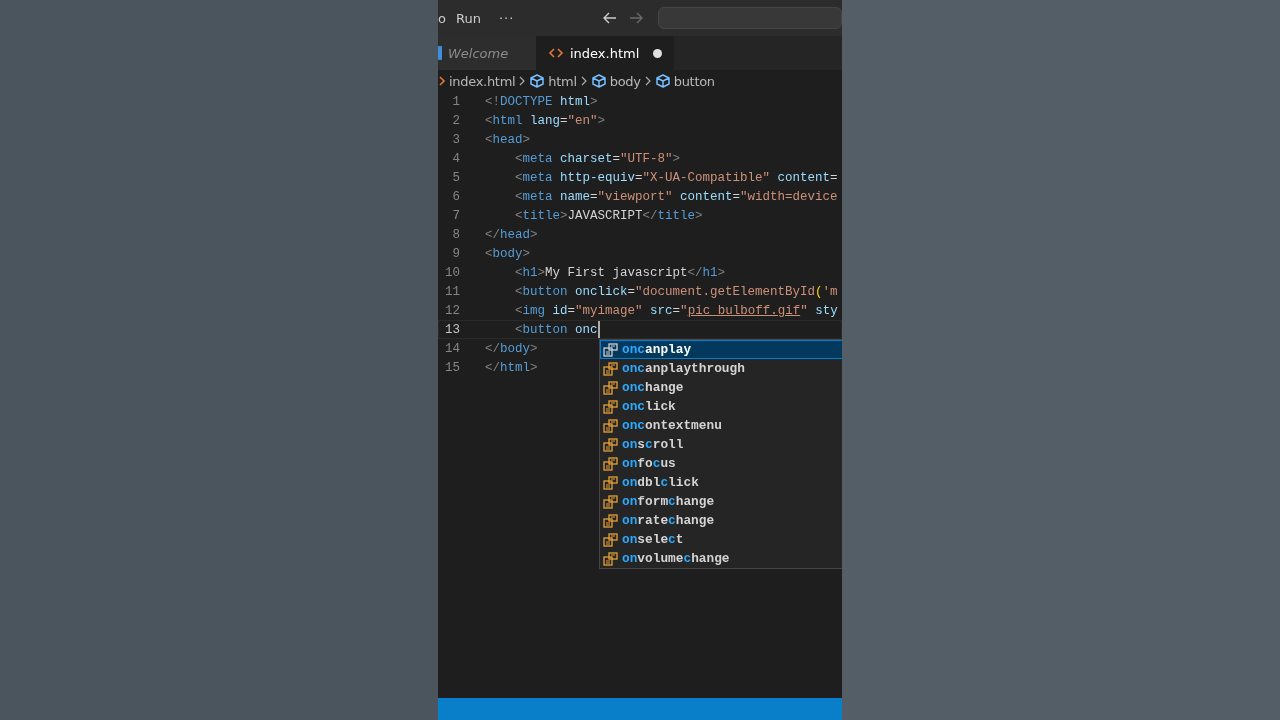 The image size is (1280, 720). What do you see at coordinates (676, 177) in the screenshot?
I see `code-line: <meta http-equiv="X-UA-Compatible" content=` at bounding box center [676, 177].